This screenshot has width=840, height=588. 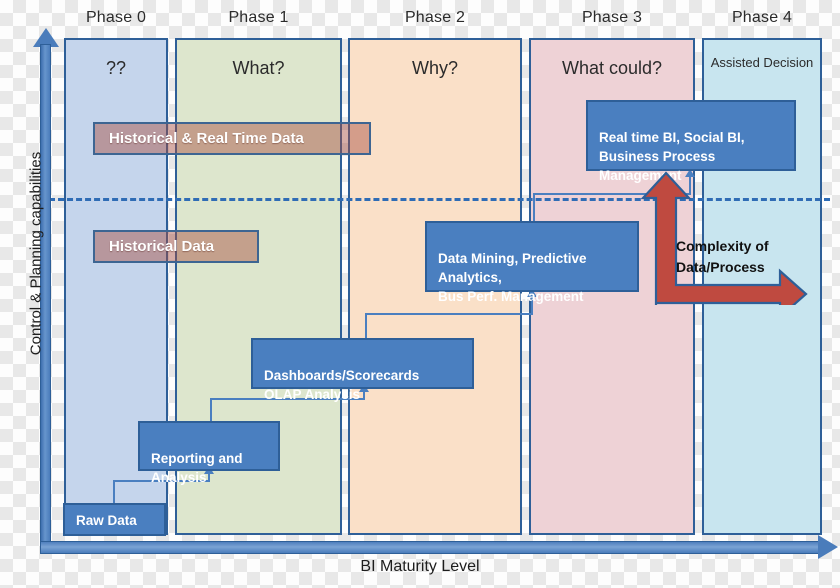 I want to click on connector-rawdata-reporting-v1, so click(x=114, y=492).